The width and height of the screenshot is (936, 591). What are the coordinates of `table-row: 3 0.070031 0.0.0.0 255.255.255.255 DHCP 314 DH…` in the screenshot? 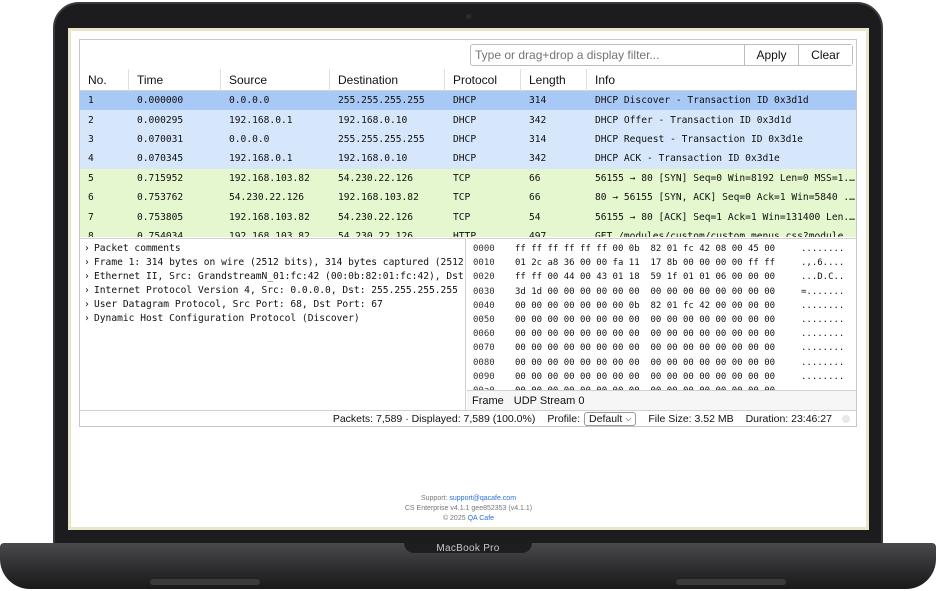 It's located at (468, 139).